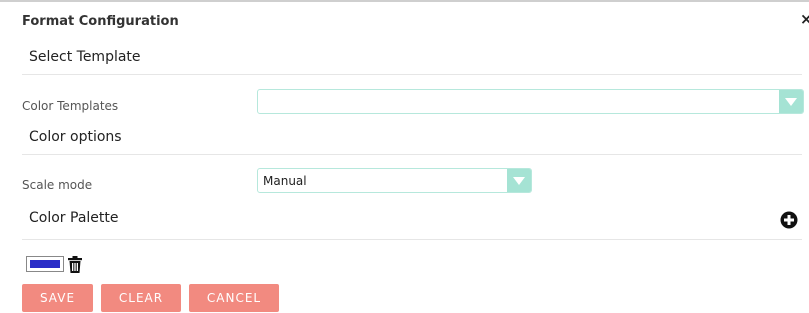 The width and height of the screenshot is (809, 313). I want to click on section-select-template: Select Template, so click(85, 57).